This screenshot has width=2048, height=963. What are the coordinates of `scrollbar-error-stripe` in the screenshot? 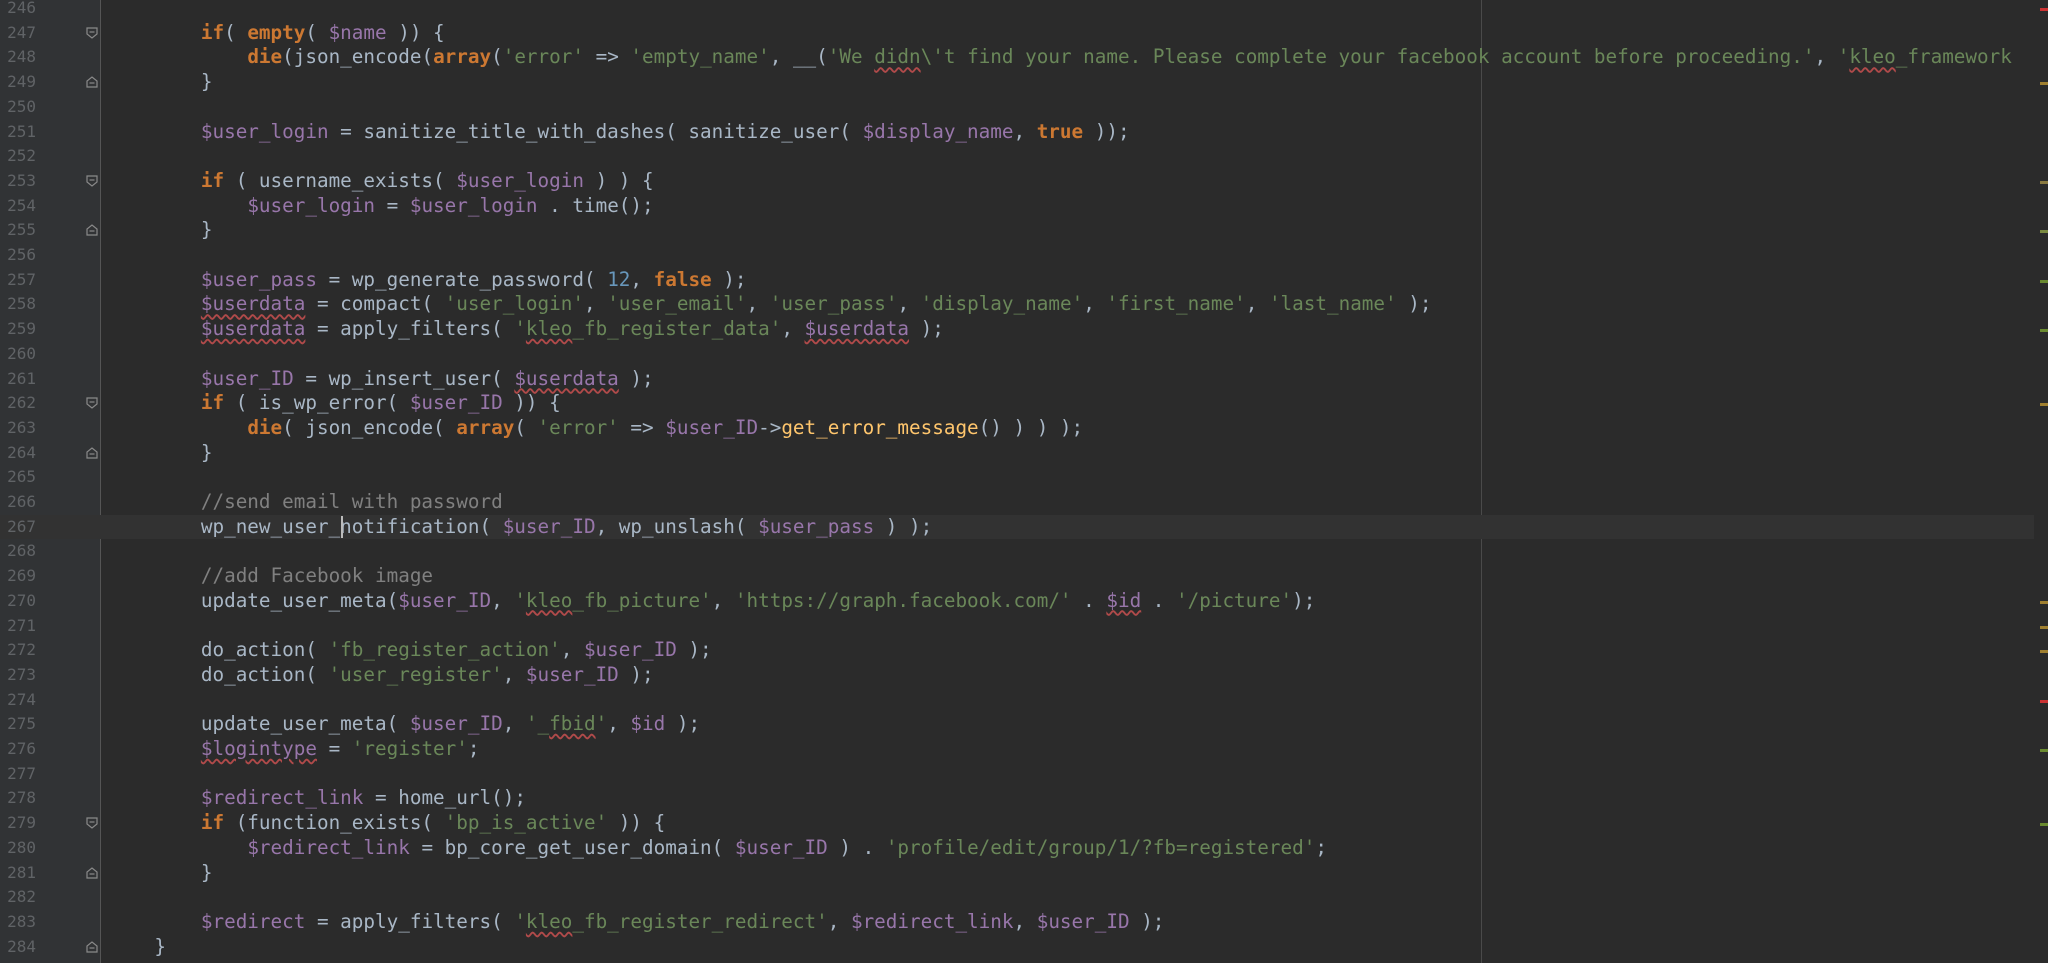 It's located at (2041, 481).